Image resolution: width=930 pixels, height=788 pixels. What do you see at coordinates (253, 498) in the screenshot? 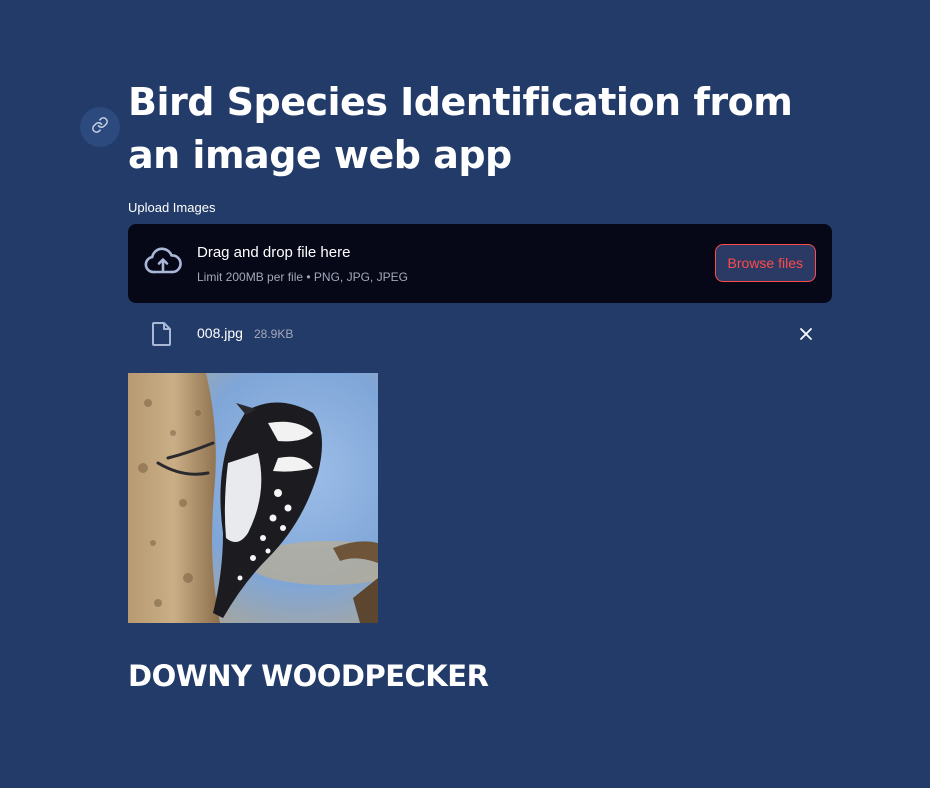
I see `uploaded-bird-image` at bounding box center [253, 498].